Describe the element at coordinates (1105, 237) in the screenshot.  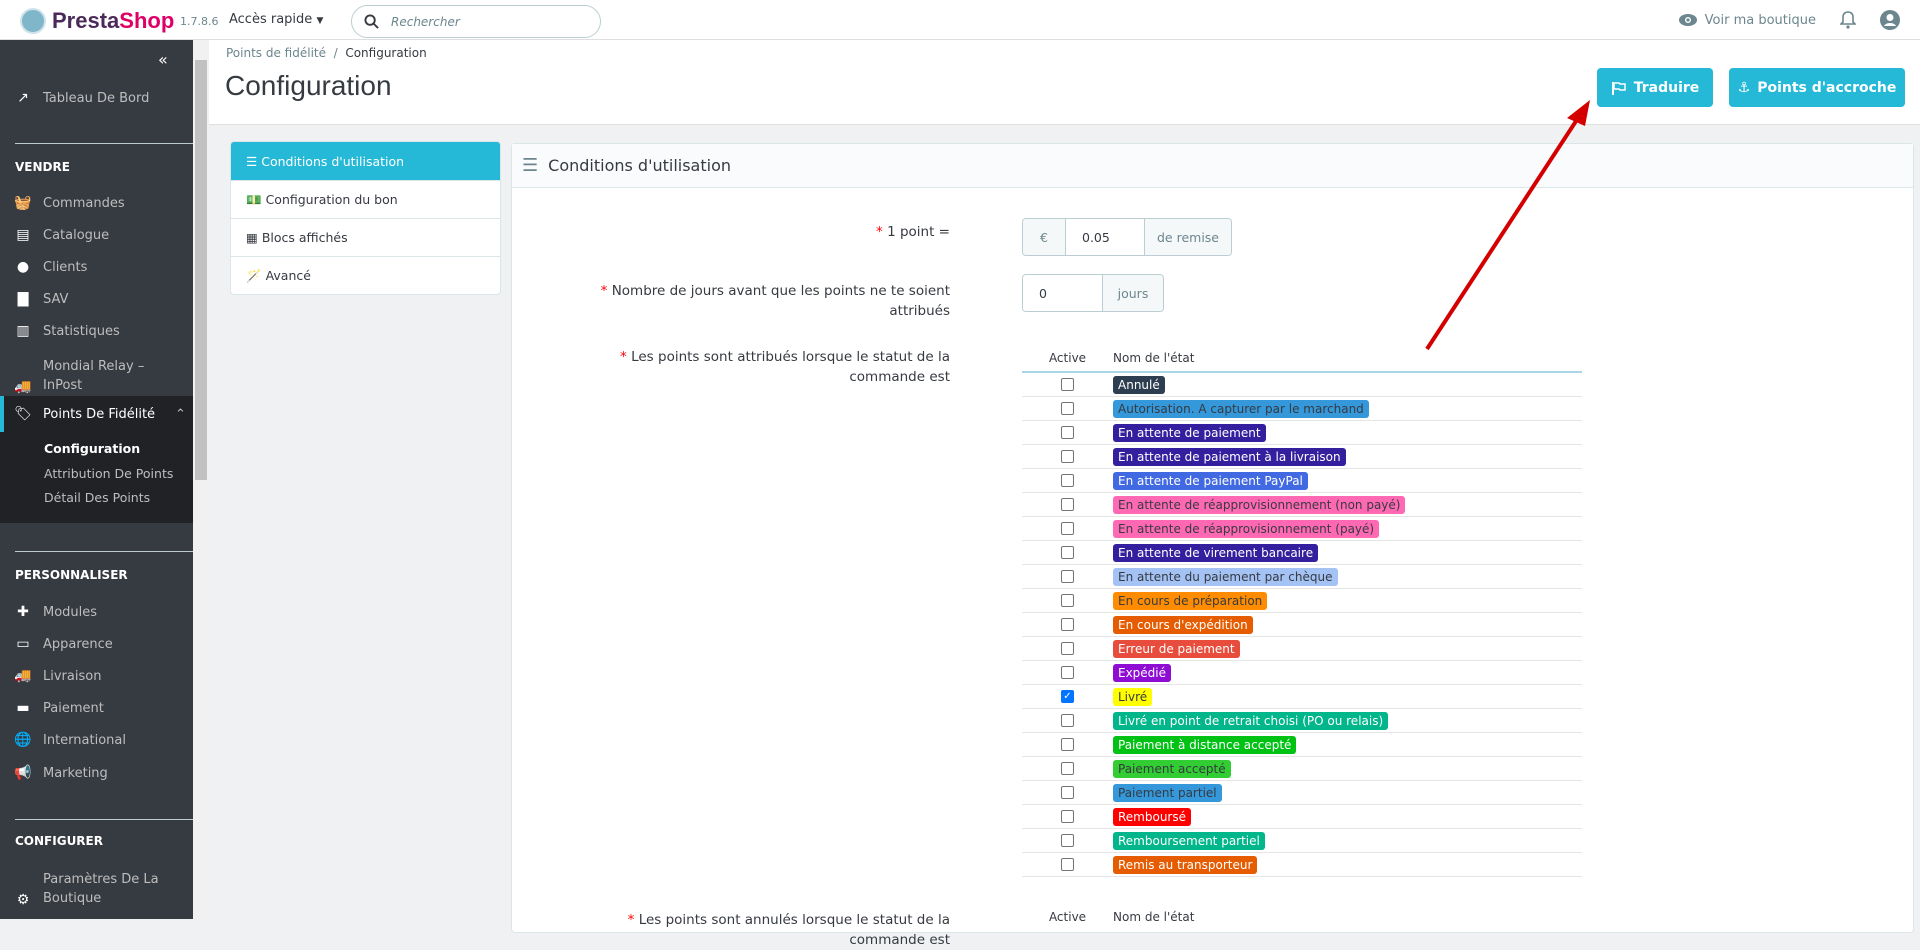
I see `point-value-input` at that location.